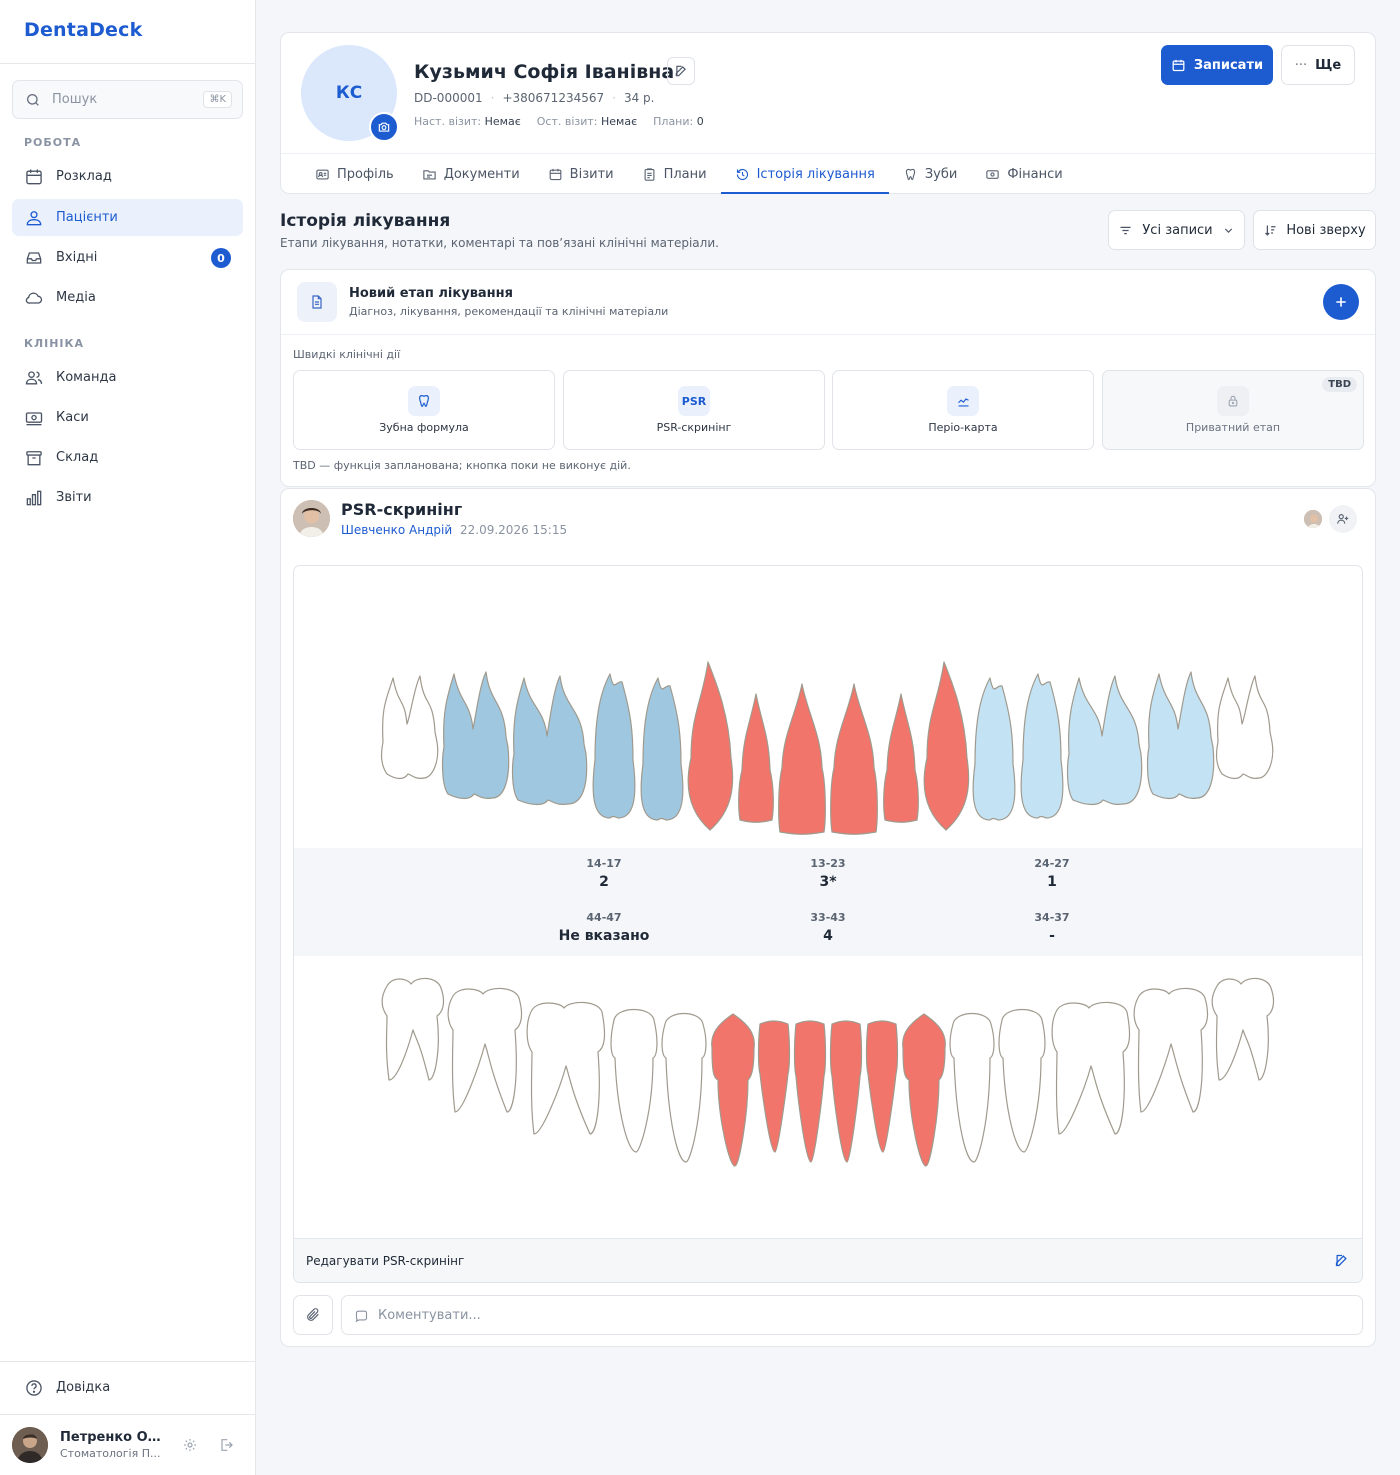  What do you see at coordinates (674, 174) in the screenshot?
I see `tab-plans: Плани` at bounding box center [674, 174].